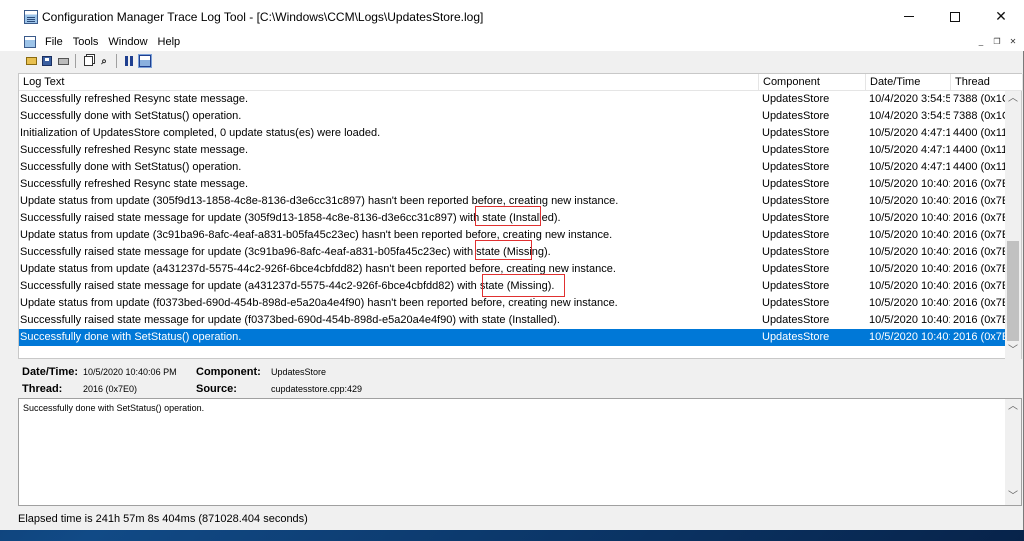 This screenshot has width=1024, height=541. Describe the element at coordinates (1013, 452) in the screenshot. I see `message-vertical-scrollbar: ︿ ﹀` at that location.